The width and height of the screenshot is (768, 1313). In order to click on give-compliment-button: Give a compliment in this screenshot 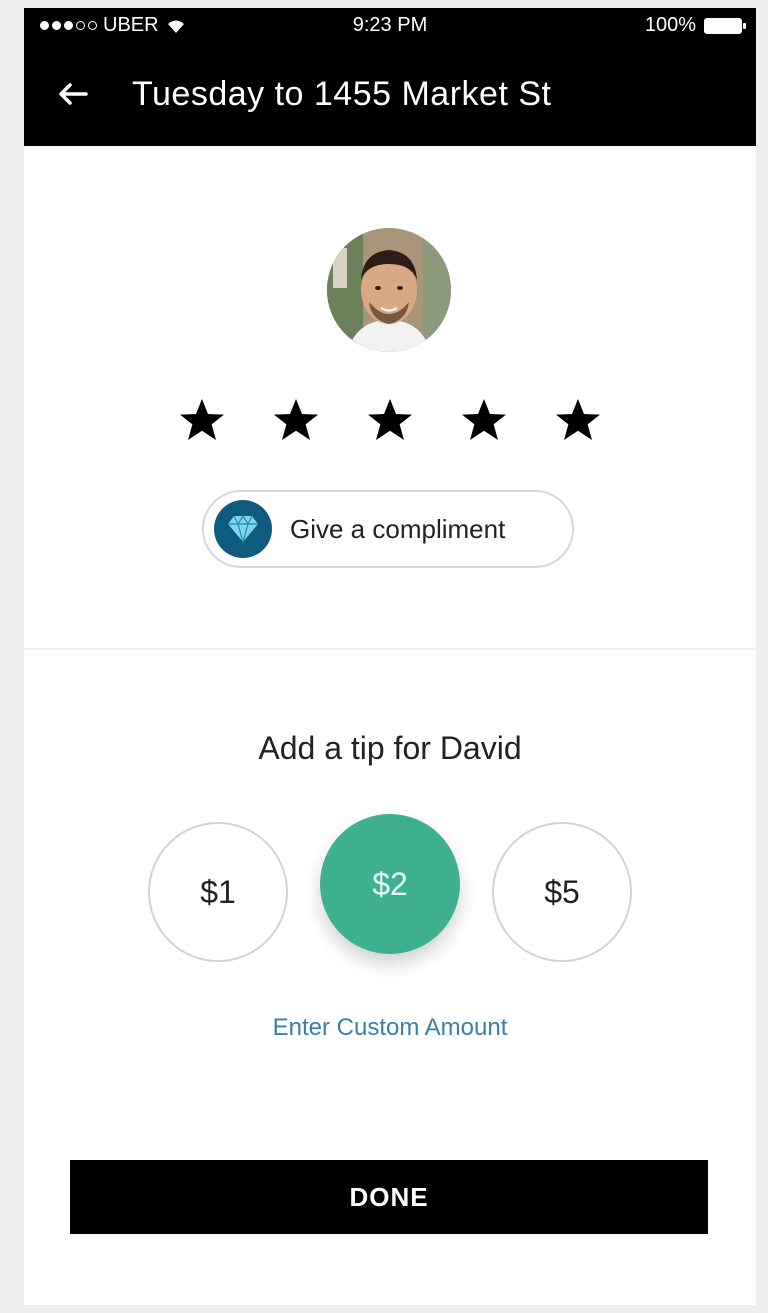, I will do `click(388, 529)`.